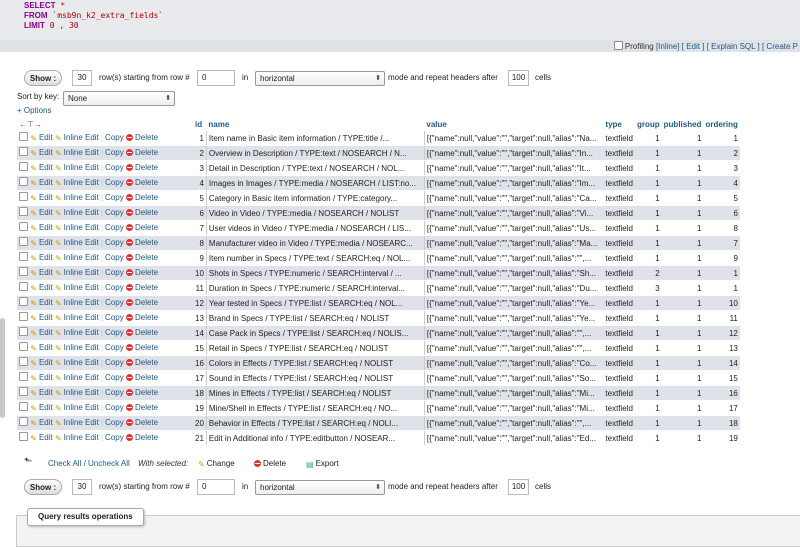 The image size is (800, 547). Describe the element at coordinates (721, 348) in the screenshot. I see `cell-ordering: 13` at that location.